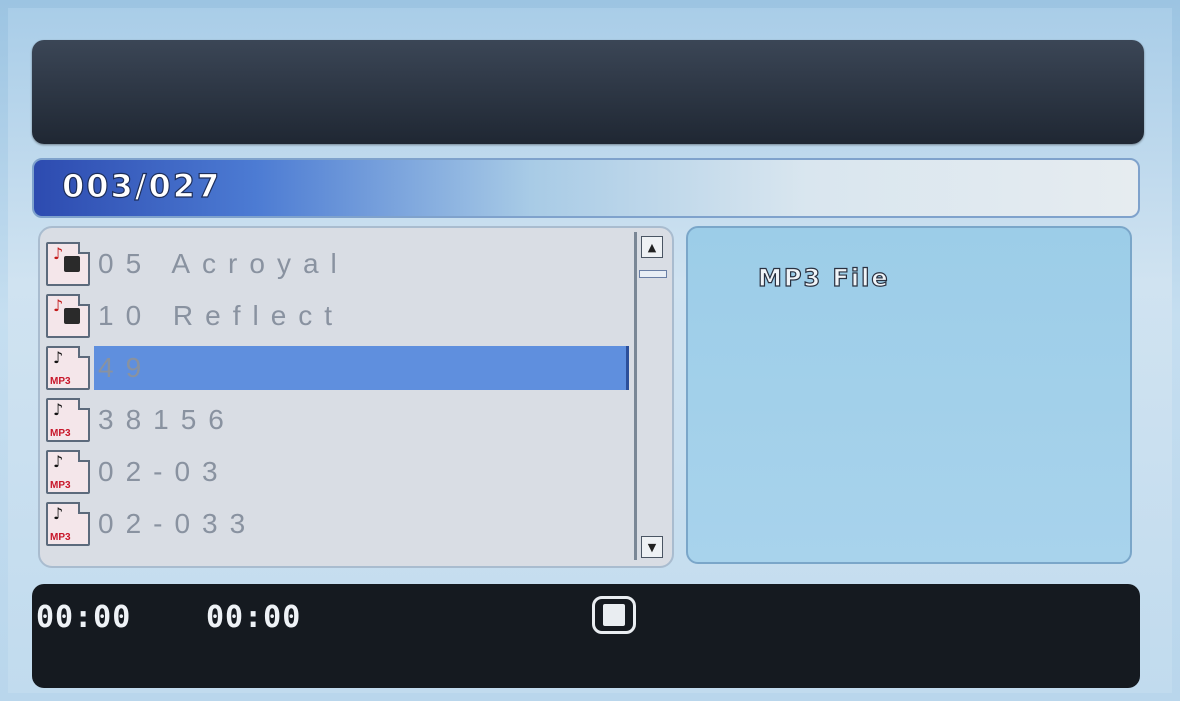 This screenshot has height=701, width=1180. What do you see at coordinates (333, 420) in the screenshot?
I see `list-item: ♪ MP3 38156` at bounding box center [333, 420].